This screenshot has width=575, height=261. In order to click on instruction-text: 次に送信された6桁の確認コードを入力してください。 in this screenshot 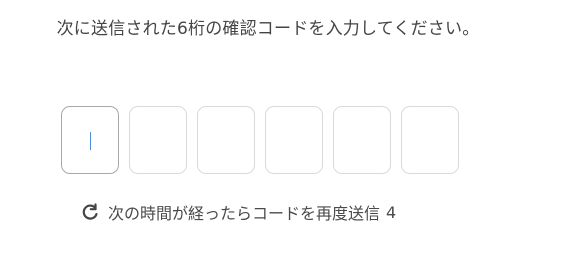, I will do `click(268, 29)`.